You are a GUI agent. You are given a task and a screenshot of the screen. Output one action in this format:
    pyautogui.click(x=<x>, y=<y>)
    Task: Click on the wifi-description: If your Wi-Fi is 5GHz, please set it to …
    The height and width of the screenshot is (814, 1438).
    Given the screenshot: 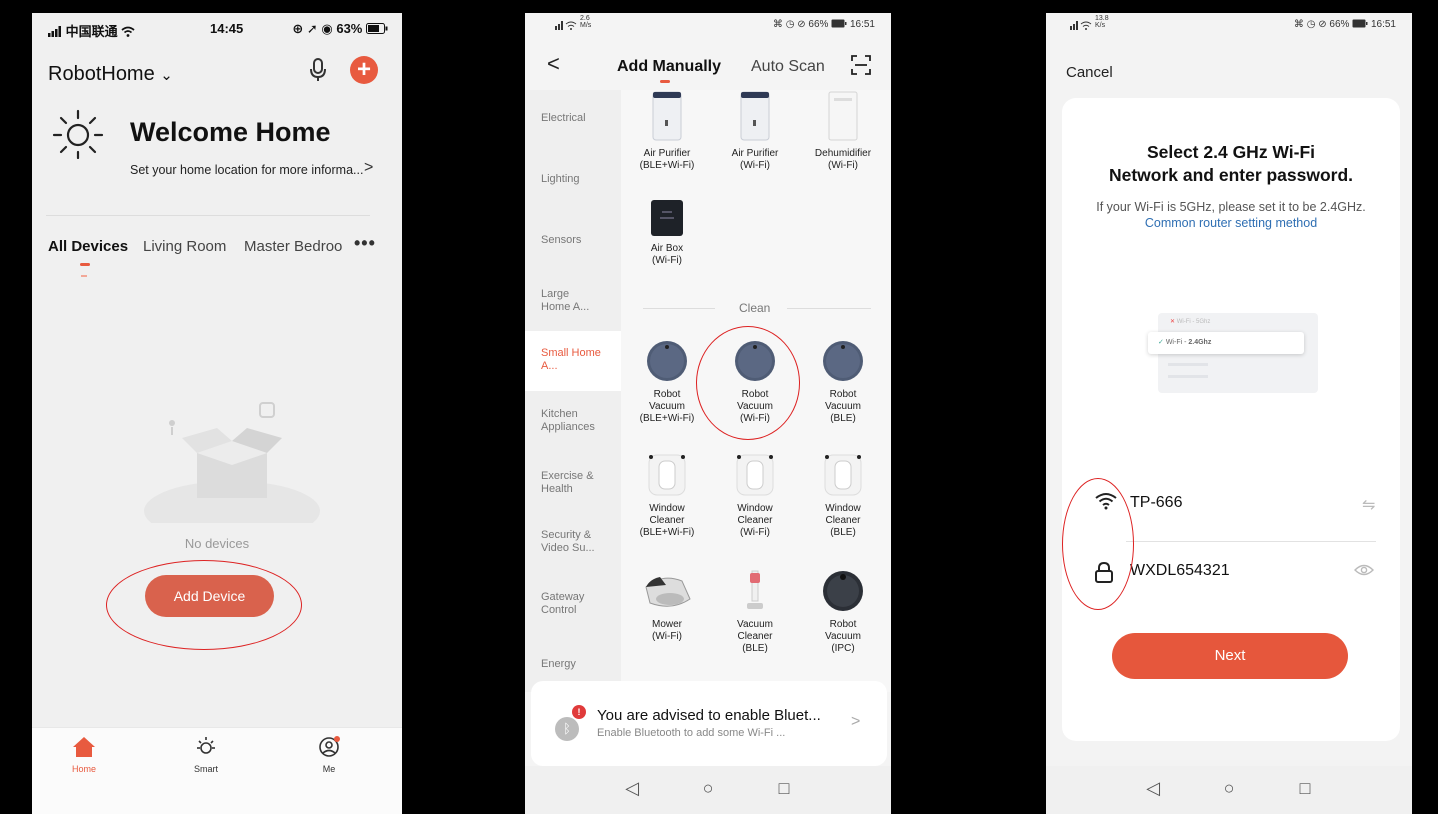 What is the action you would take?
    pyautogui.click(x=1231, y=215)
    